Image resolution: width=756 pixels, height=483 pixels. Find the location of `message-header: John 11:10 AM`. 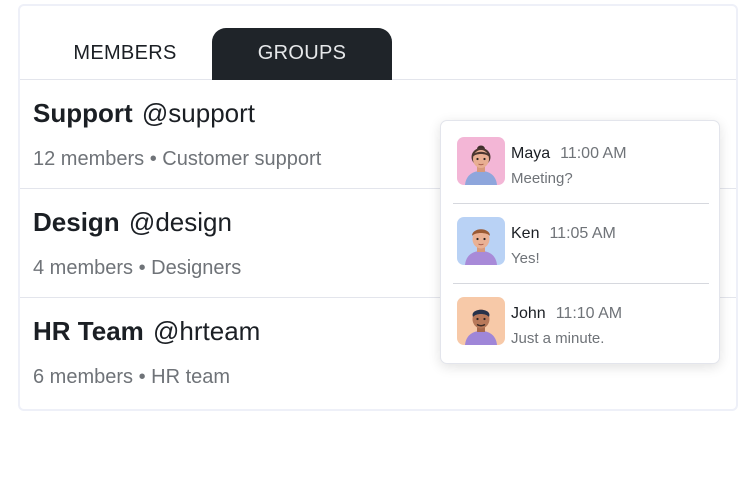

message-header: John 11:10 AM is located at coordinates (566, 314).